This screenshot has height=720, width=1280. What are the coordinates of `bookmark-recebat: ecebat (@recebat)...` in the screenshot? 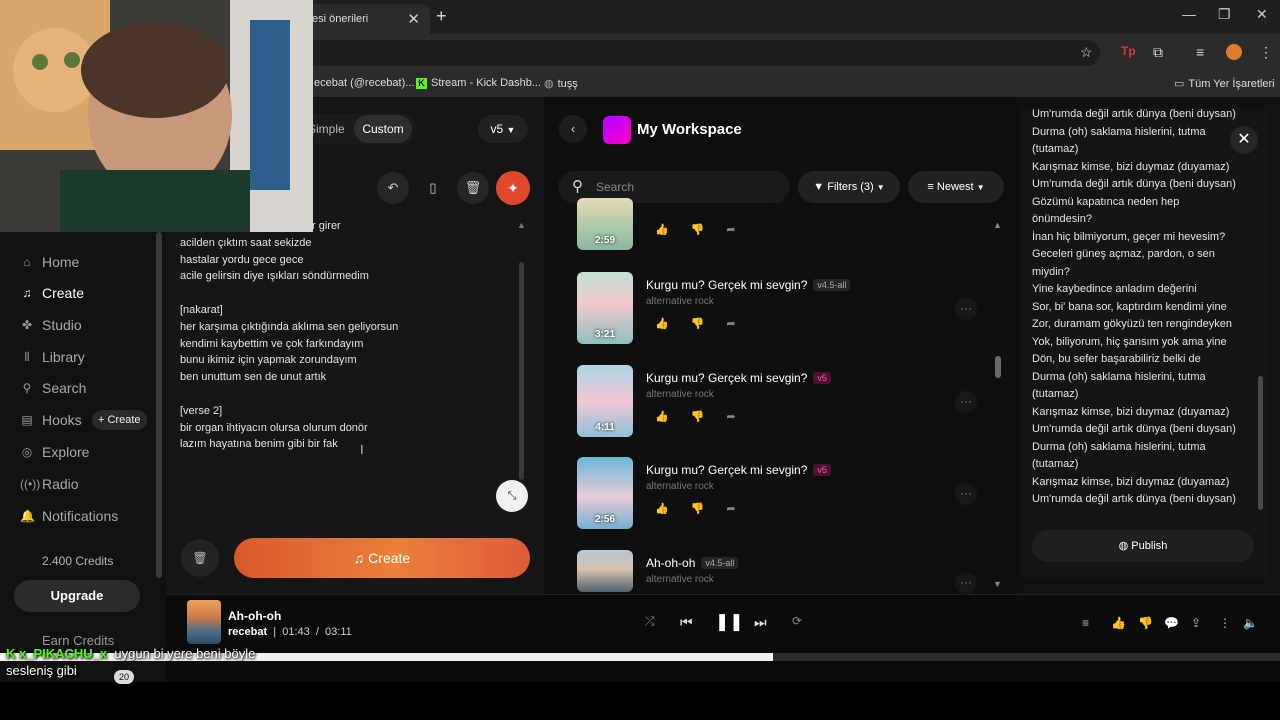 It's located at (364, 83).